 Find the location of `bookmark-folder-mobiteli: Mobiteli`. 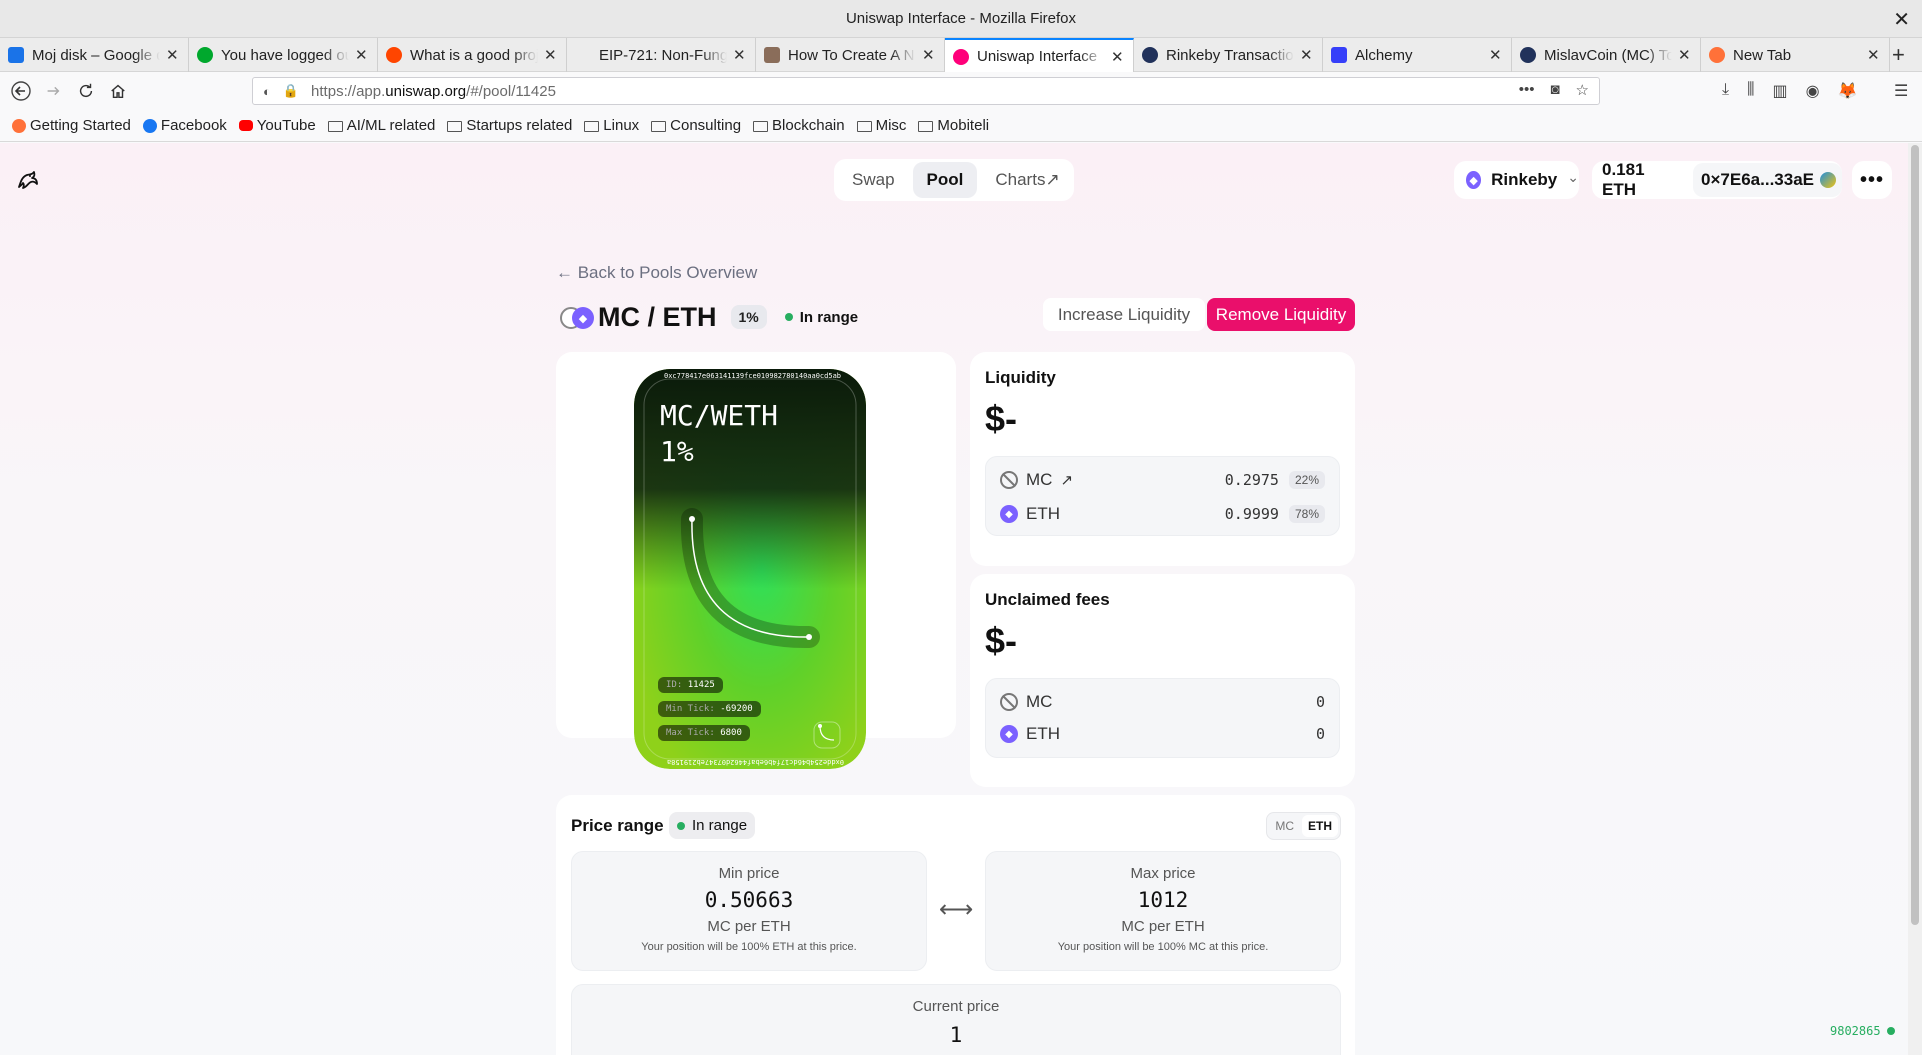

bookmark-folder-mobiteli: Mobiteli is located at coordinates (953, 125).